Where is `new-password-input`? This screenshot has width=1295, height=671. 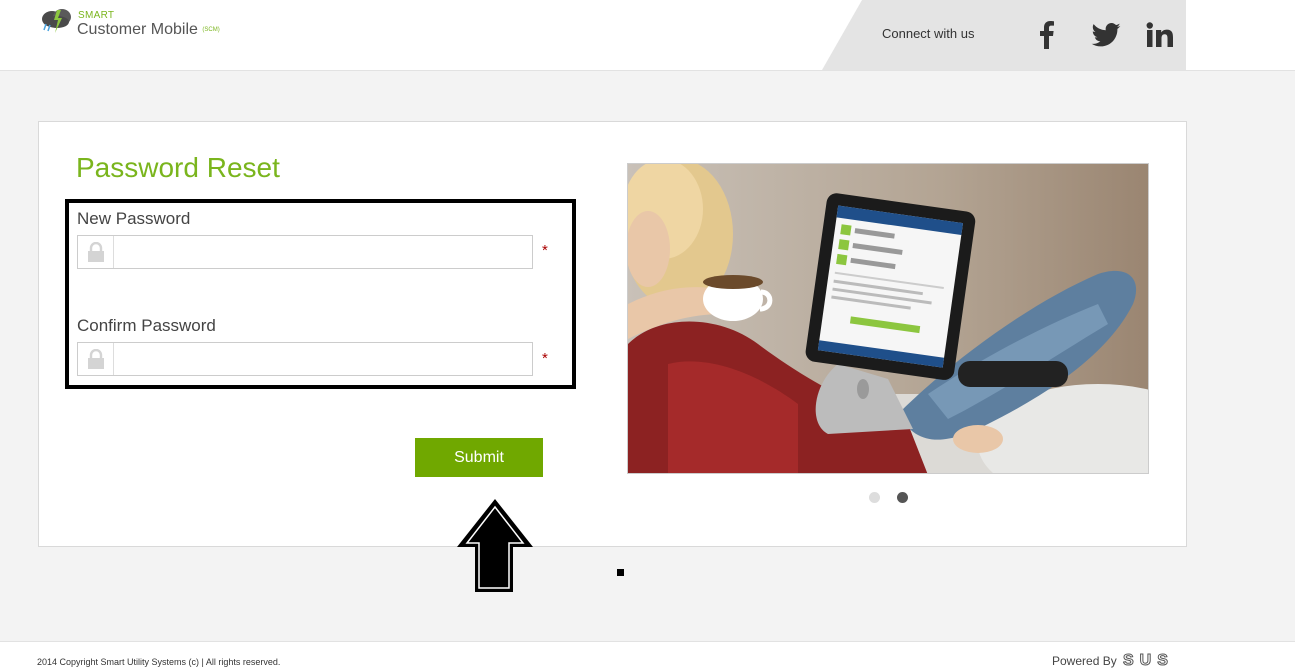
new-password-input is located at coordinates (323, 252).